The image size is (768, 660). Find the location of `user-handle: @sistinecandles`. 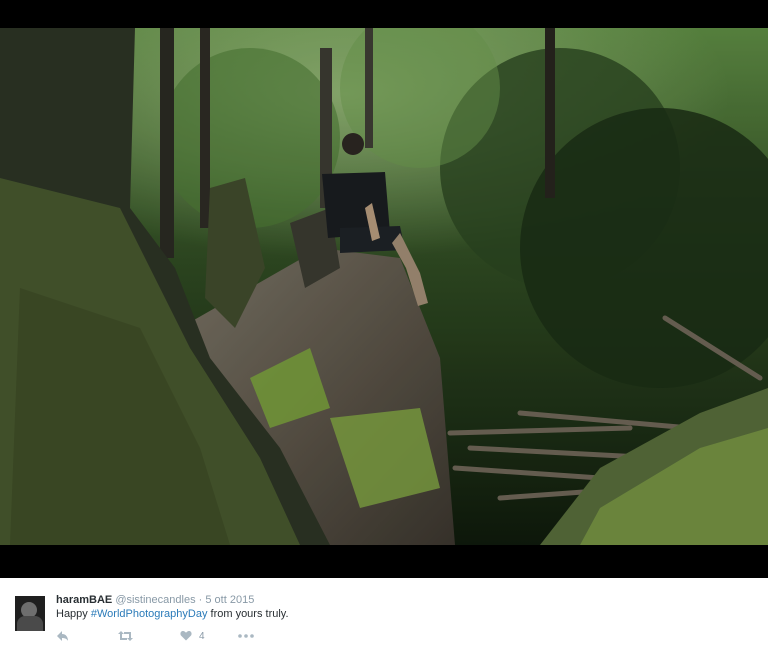

user-handle: @sistinecandles is located at coordinates (155, 600).